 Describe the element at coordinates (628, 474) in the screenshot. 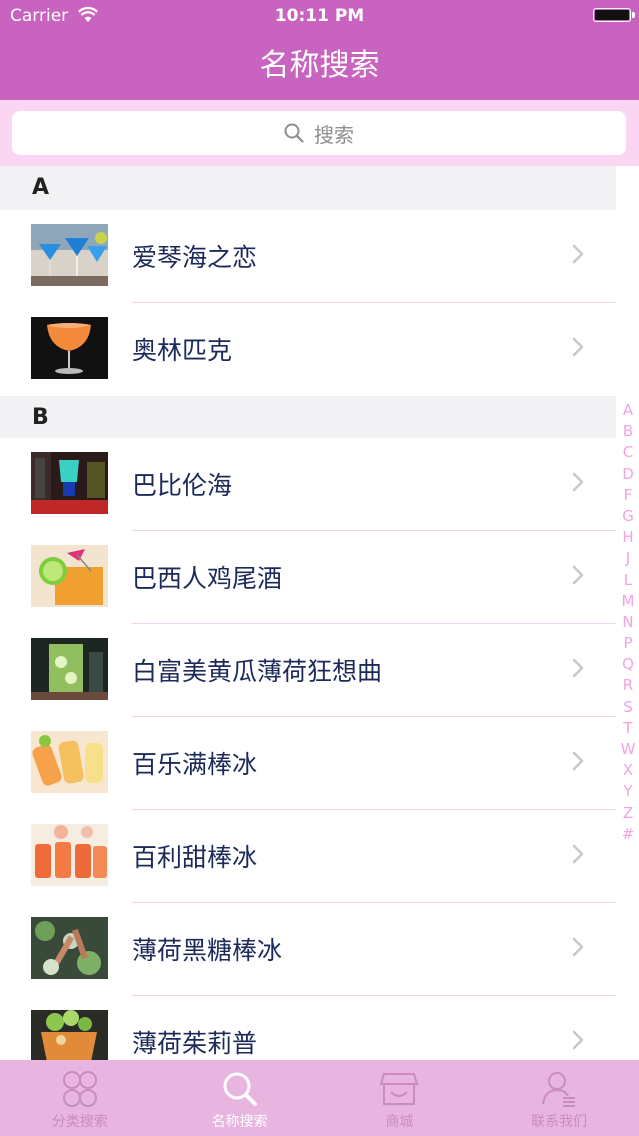

I see `index-letter: D` at that location.